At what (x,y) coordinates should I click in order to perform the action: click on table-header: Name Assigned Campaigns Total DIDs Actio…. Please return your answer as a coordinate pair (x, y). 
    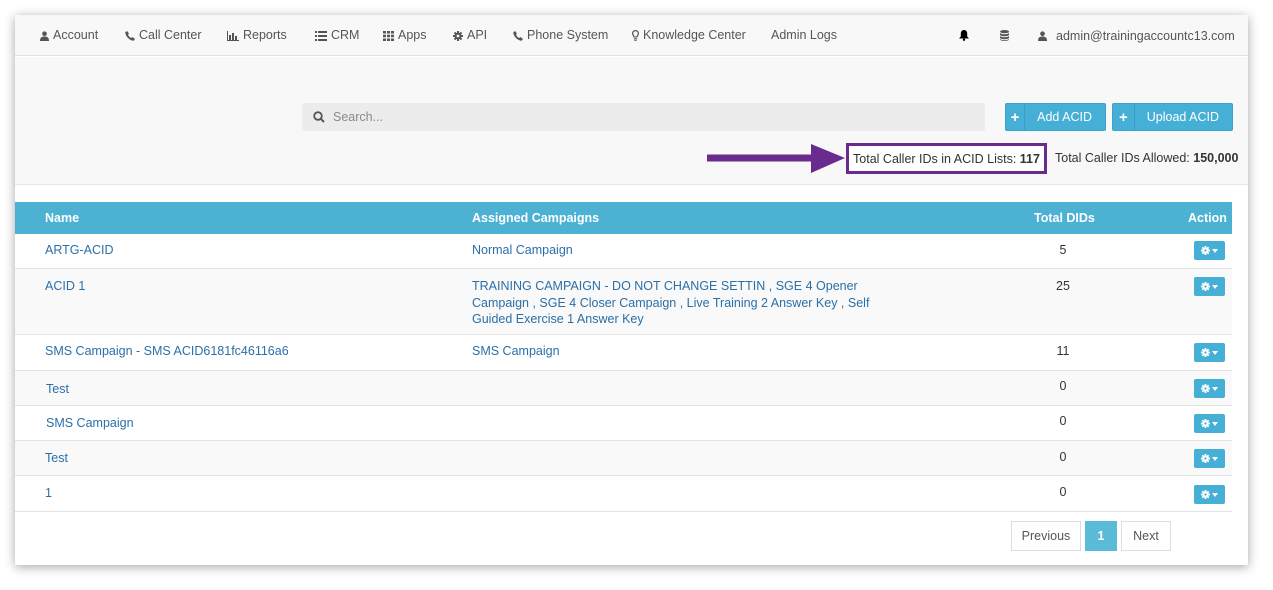
    Looking at the image, I should click on (623, 218).